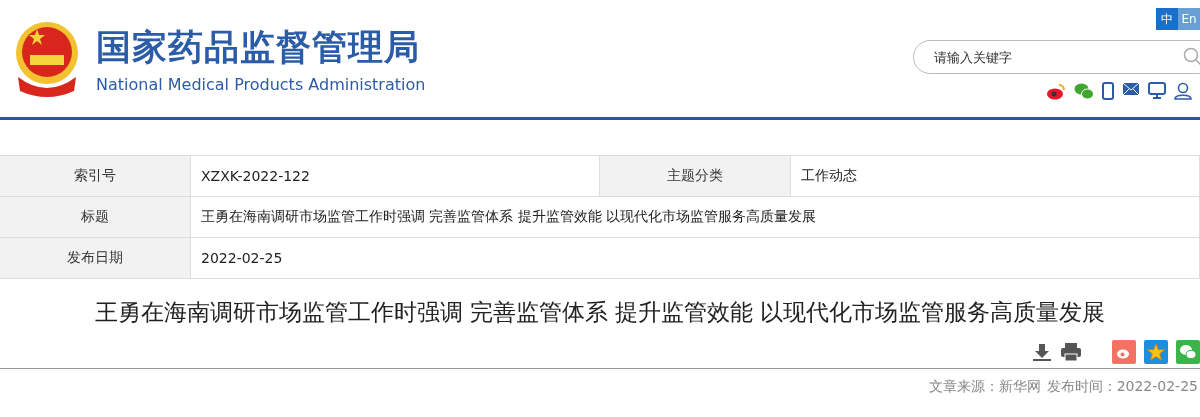  I want to click on star-share-icon, so click(1156, 352).